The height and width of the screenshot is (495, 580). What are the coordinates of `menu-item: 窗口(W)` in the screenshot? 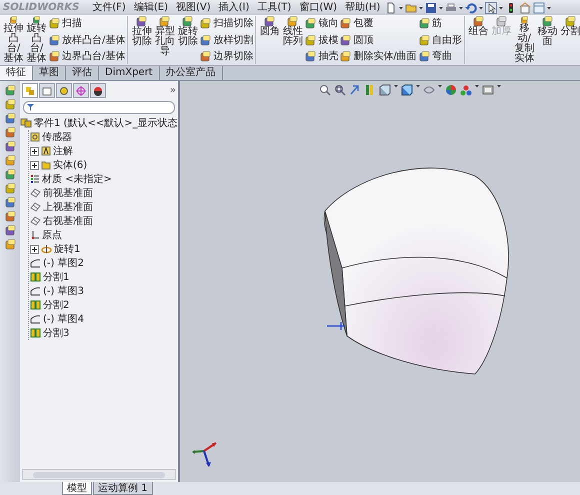 It's located at (318, 7).